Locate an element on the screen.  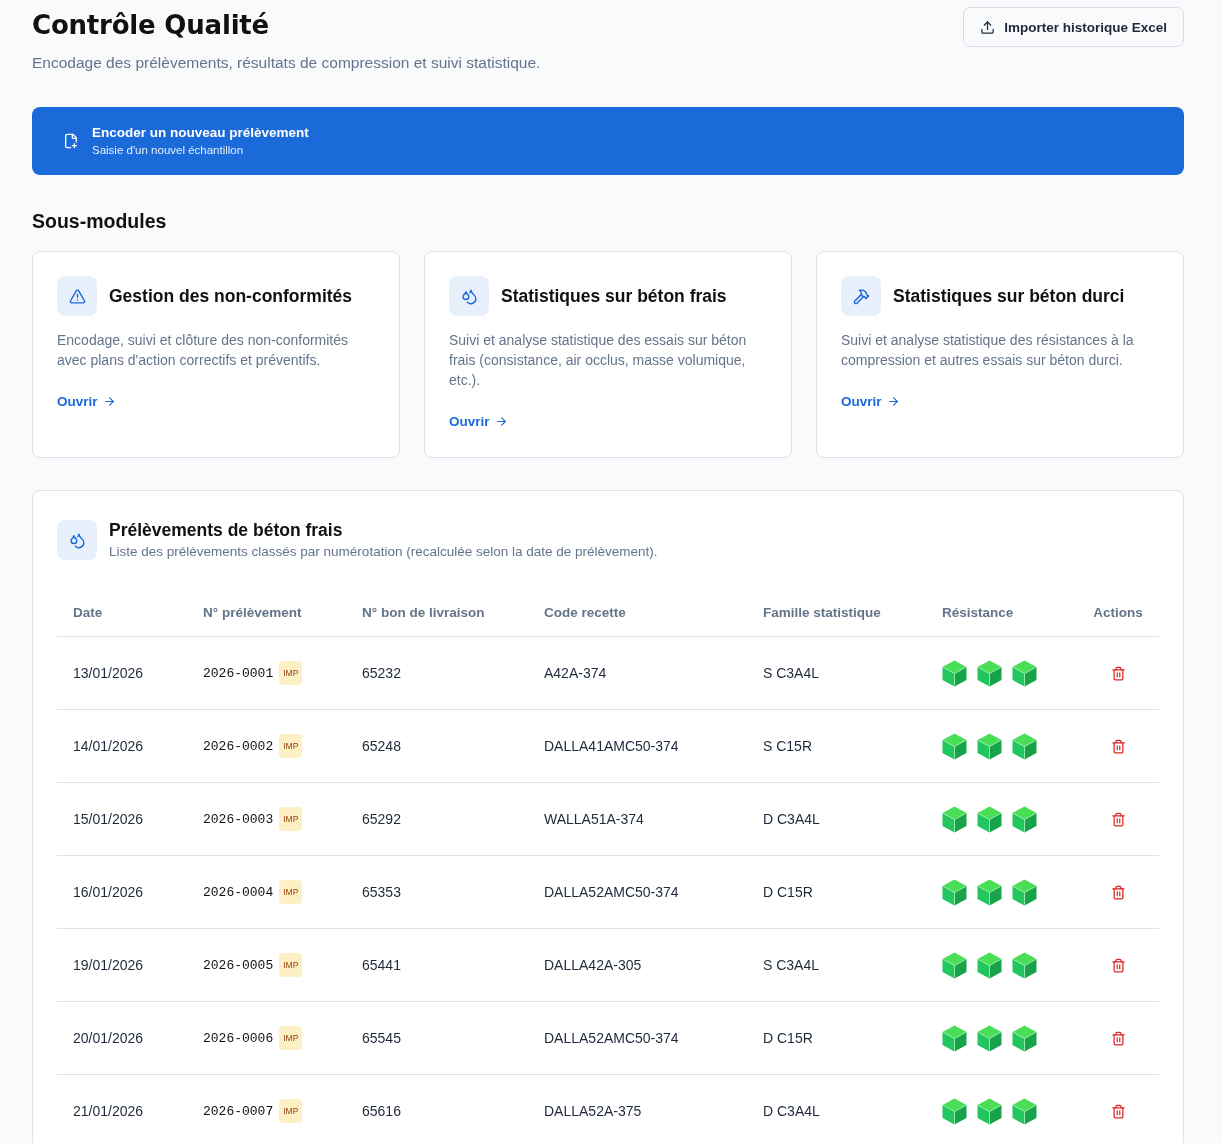
family-cell-text: S C15R is located at coordinates (788, 746).